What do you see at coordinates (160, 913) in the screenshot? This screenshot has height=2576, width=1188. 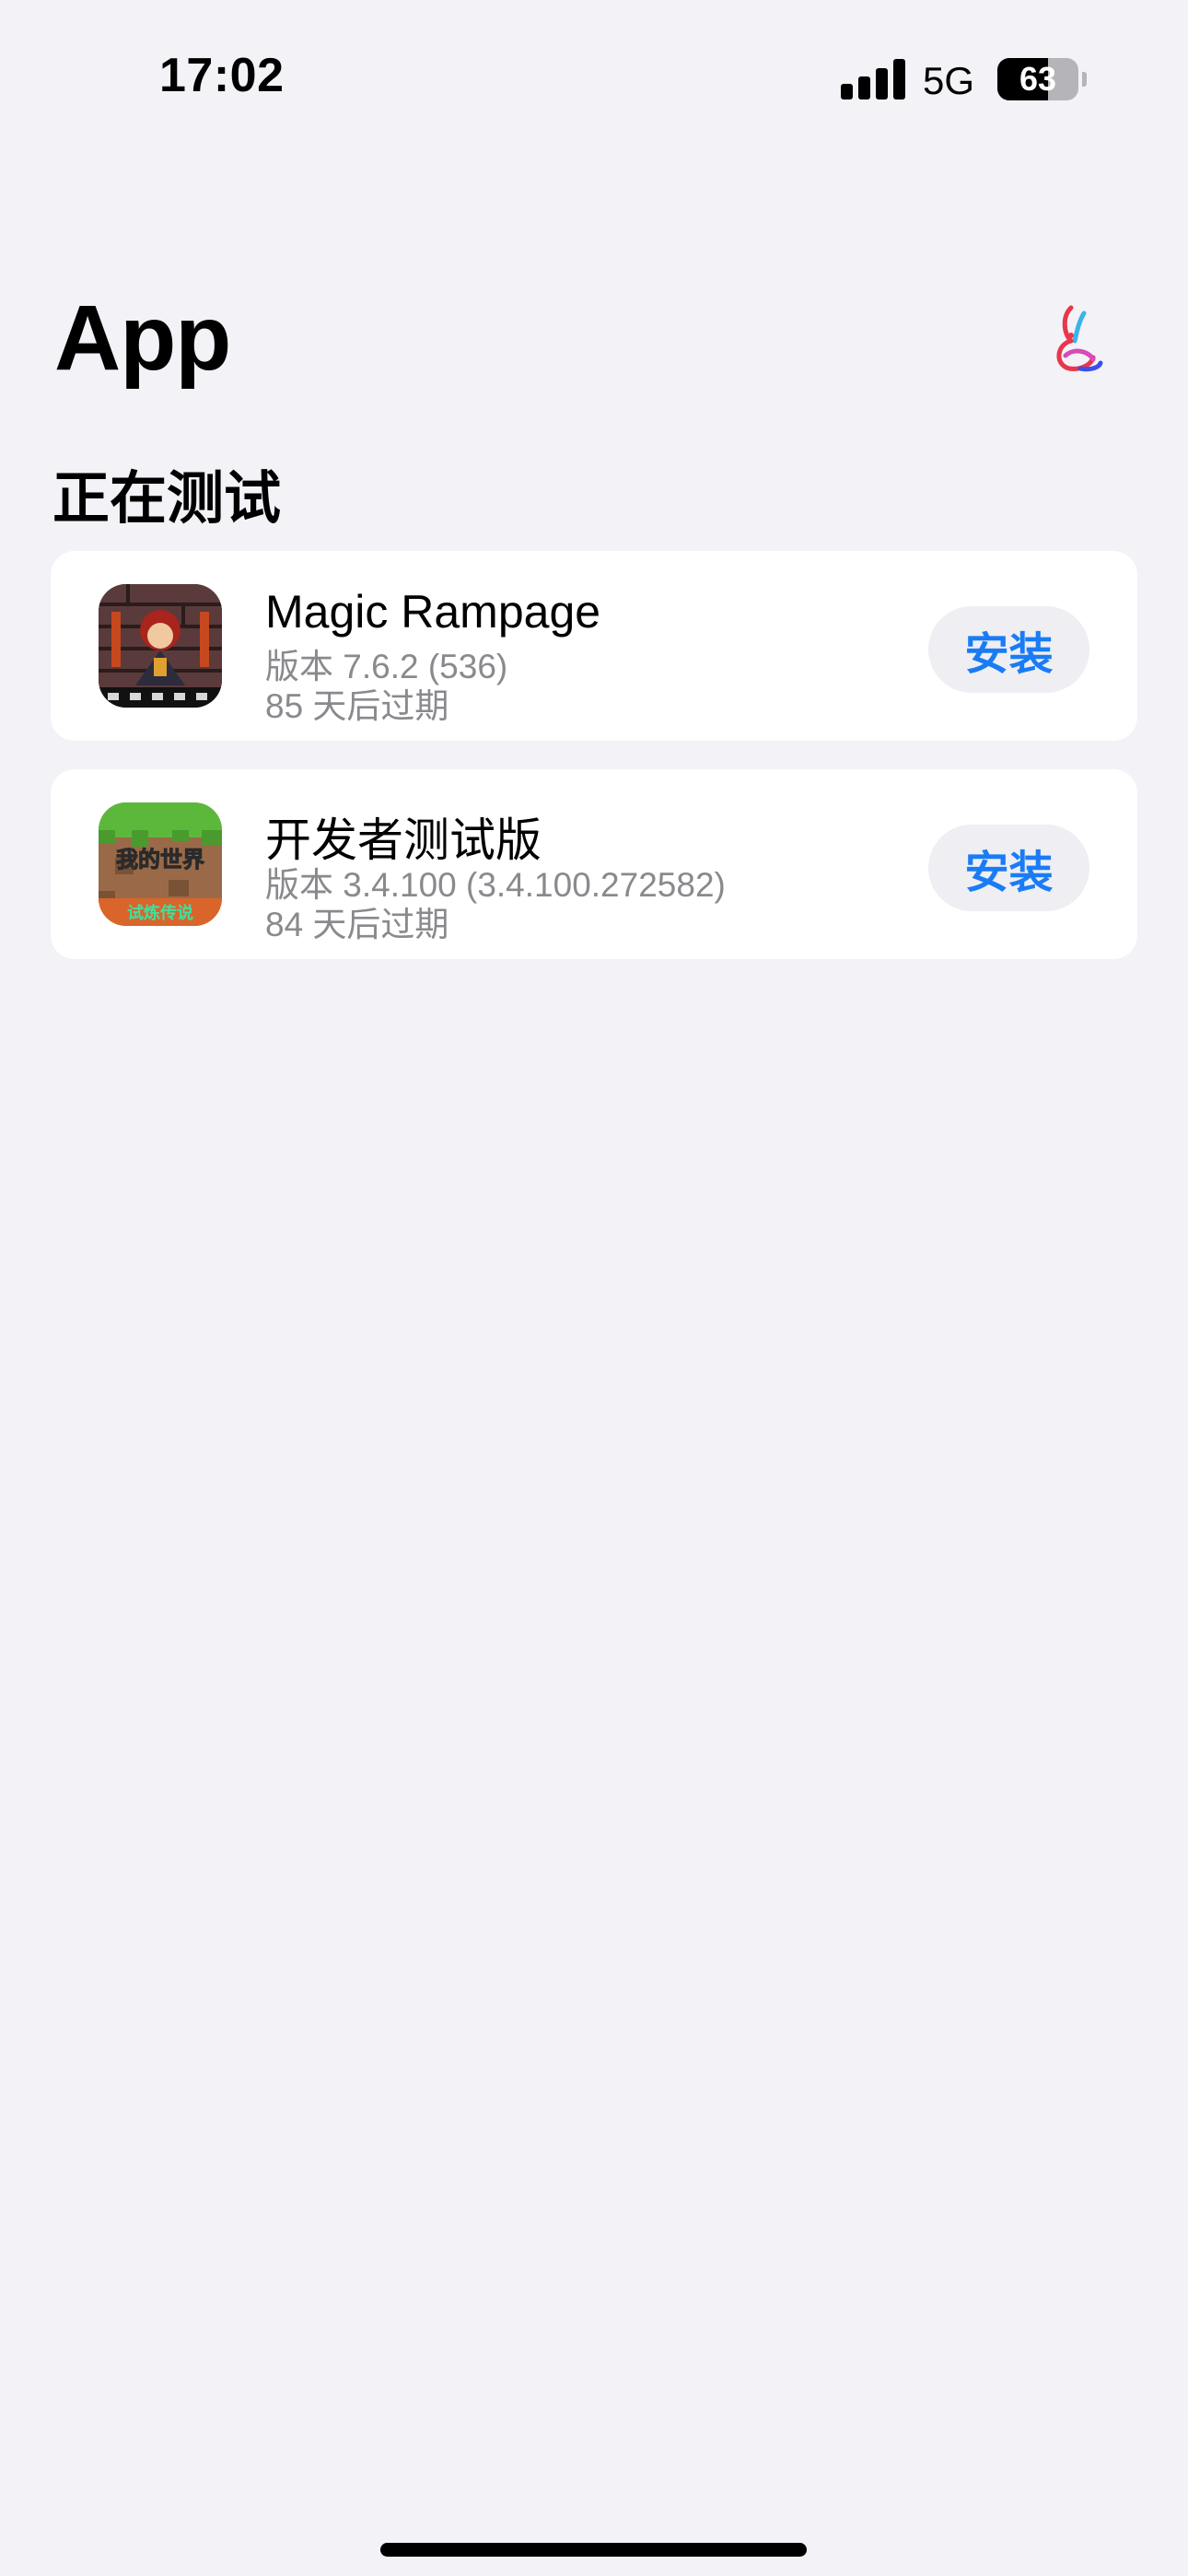 I see `icon-text-bottom: 试炼传说` at bounding box center [160, 913].